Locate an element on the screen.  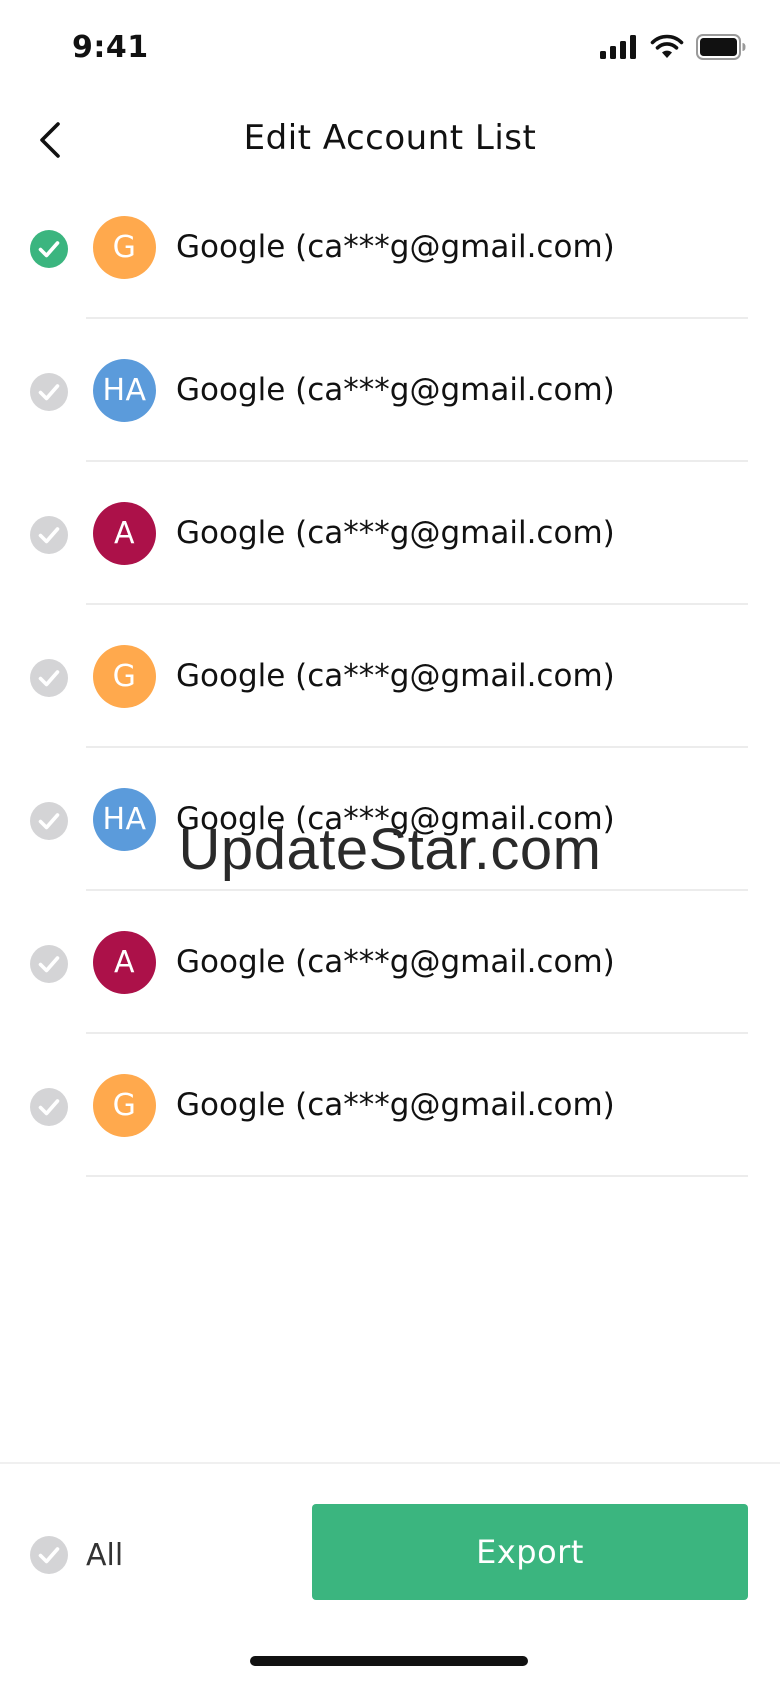
status-bar: 9:41 is located at coordinates (390, 50).